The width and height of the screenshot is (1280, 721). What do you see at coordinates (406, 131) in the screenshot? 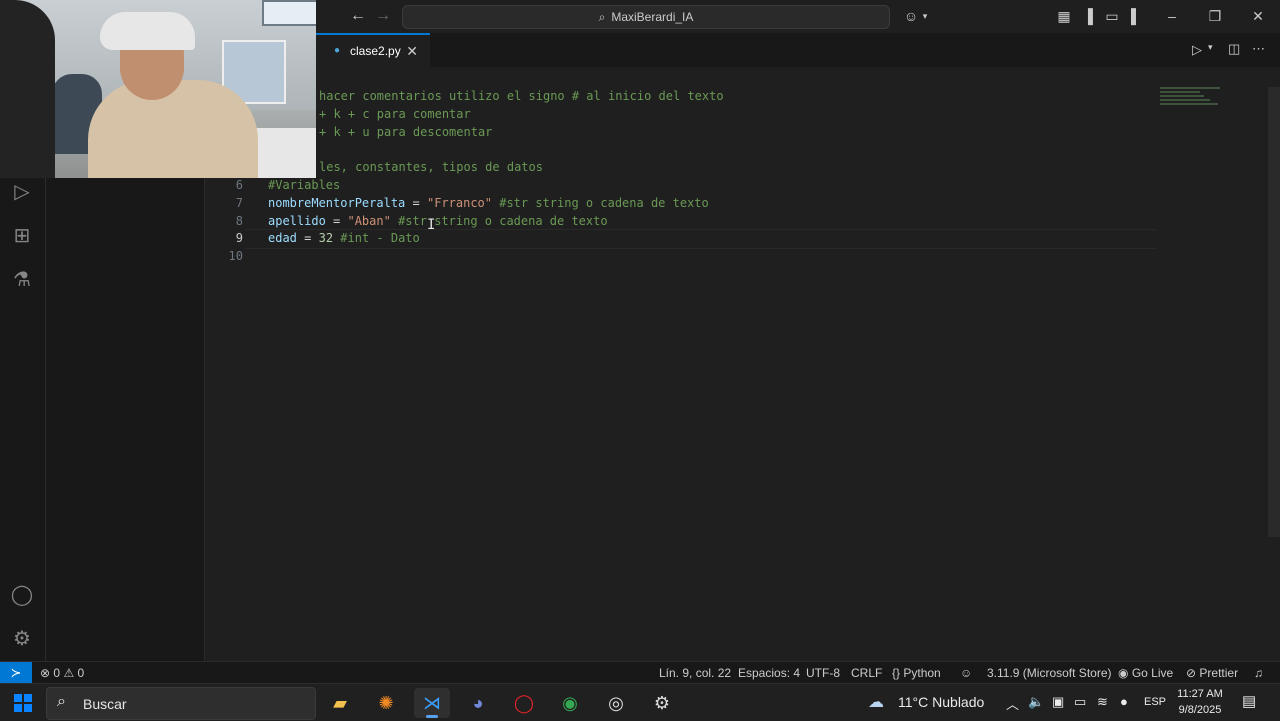
I see `code-token: + k + u para descomentar` at bounding box center [406, 131].